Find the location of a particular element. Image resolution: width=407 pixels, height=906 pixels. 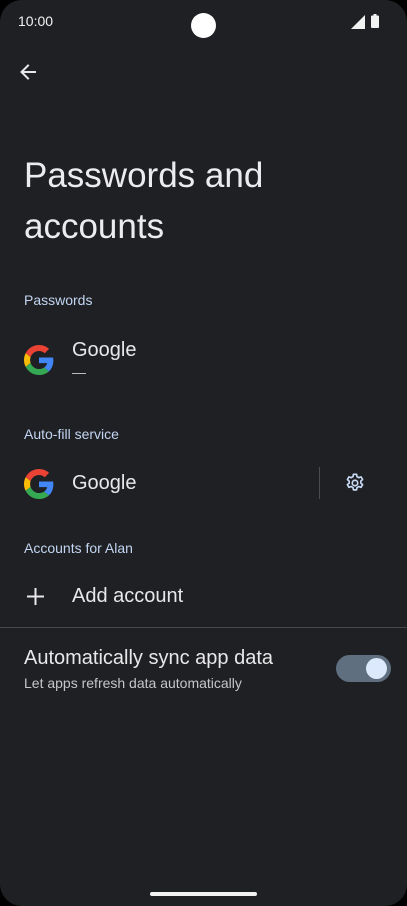

camera-cutout is located at coordinates (203, 25).